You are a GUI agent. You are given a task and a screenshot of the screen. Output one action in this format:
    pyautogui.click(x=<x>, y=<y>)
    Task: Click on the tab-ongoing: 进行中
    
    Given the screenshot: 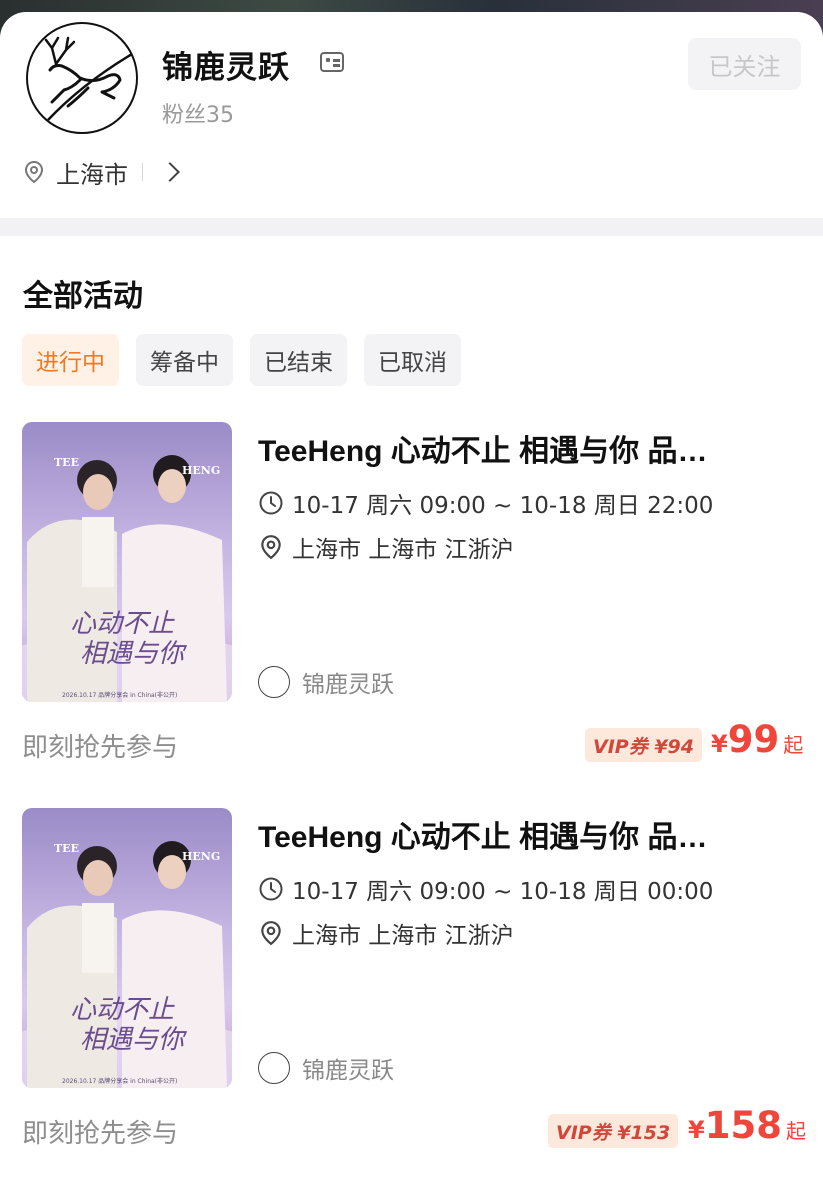 What is the action you would take?
    pyautogui.click(x=70, y=360)
    